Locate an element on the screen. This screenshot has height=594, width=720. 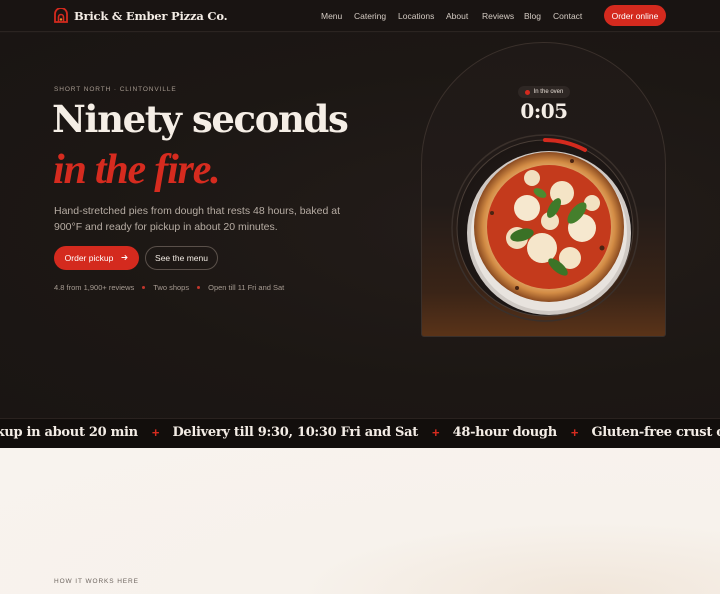
oven-badge-label: In the oven is located at coordinates (548, 92).